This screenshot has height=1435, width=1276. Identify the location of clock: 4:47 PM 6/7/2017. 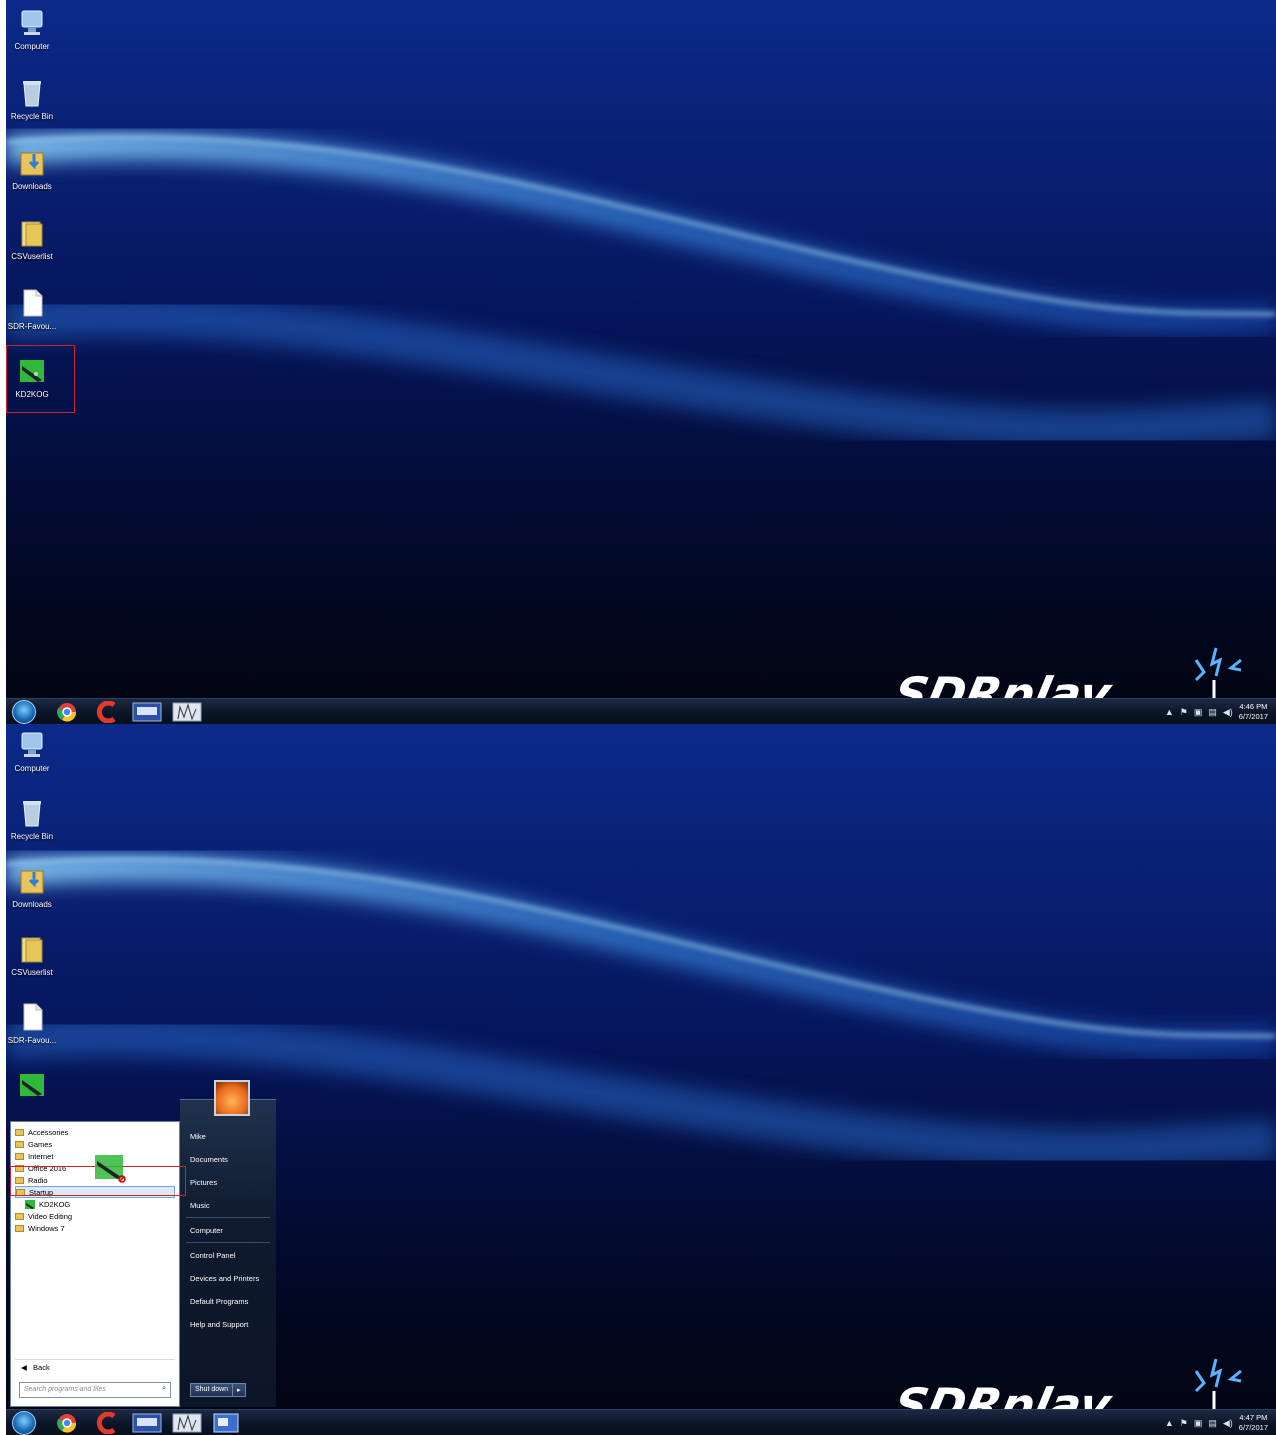
(1253, 1423).